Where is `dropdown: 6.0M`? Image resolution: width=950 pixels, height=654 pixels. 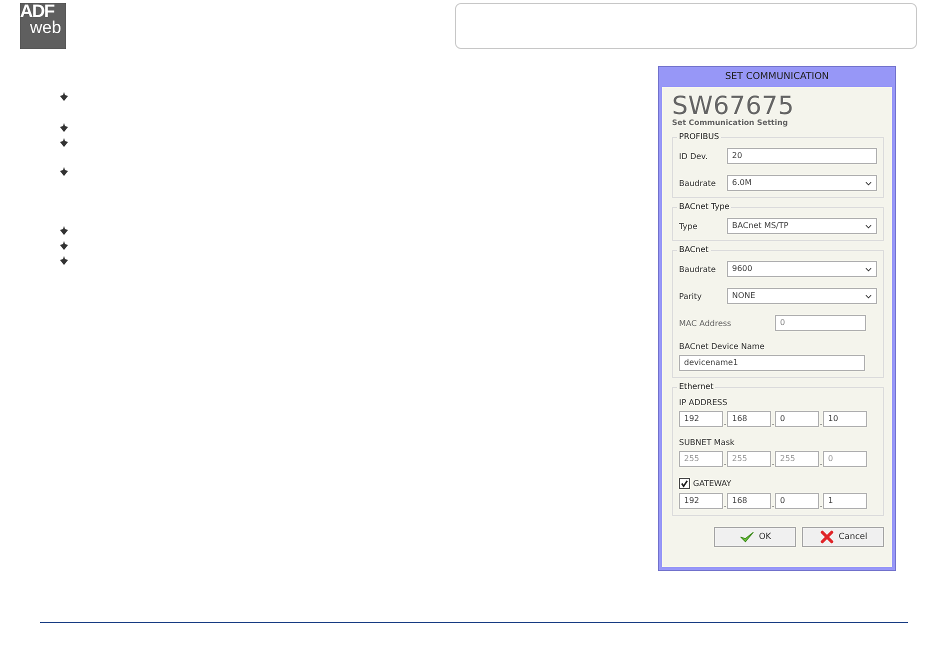
dropdown: 6.0M is located at coordinates (802, 183).